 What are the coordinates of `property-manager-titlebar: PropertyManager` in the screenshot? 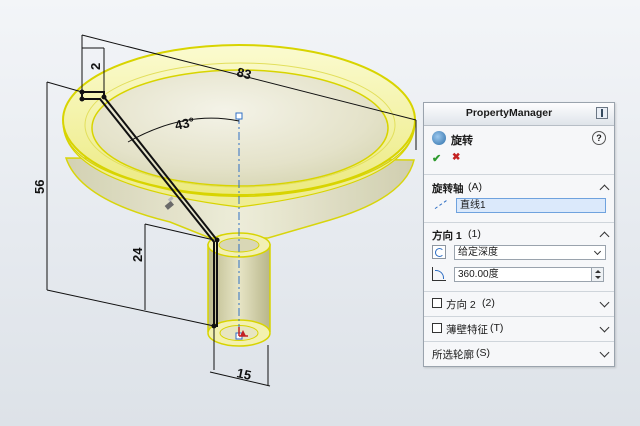 It's located at (519, 114).